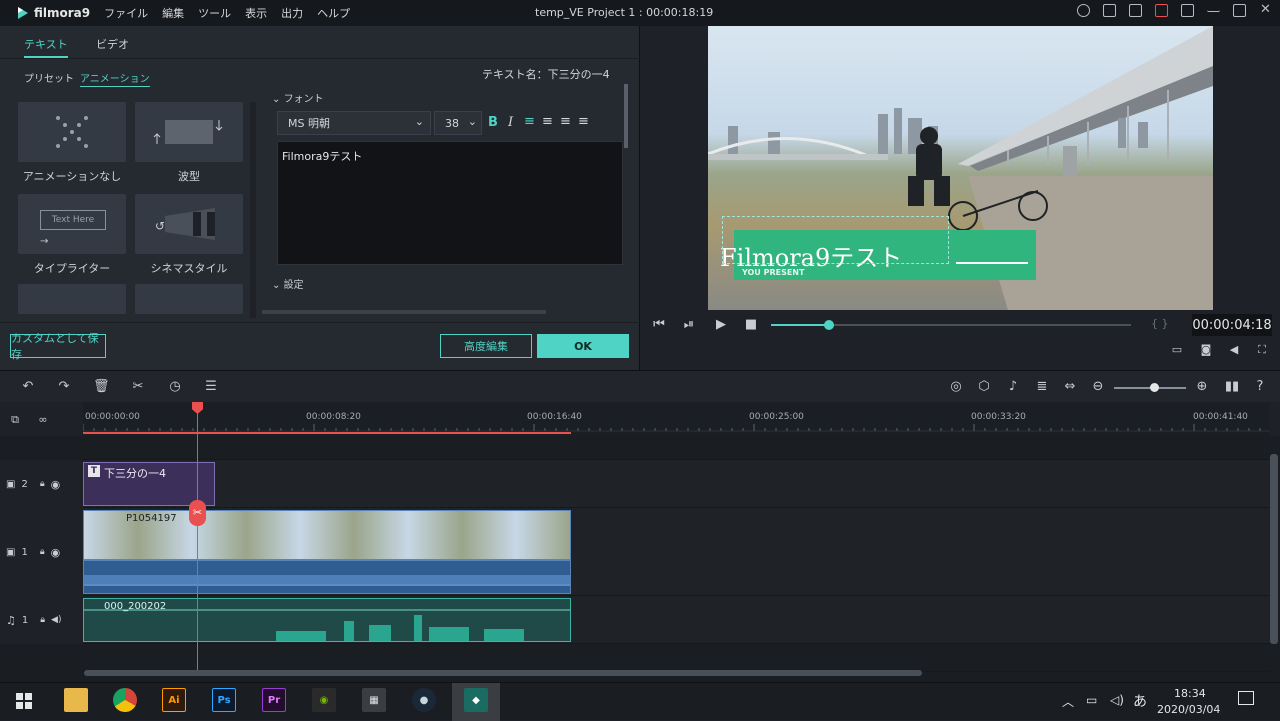  Describe the element at coordinates (288, 283) in the screenshot. I see `settings-section-header: ⌄ 設定` at that location.